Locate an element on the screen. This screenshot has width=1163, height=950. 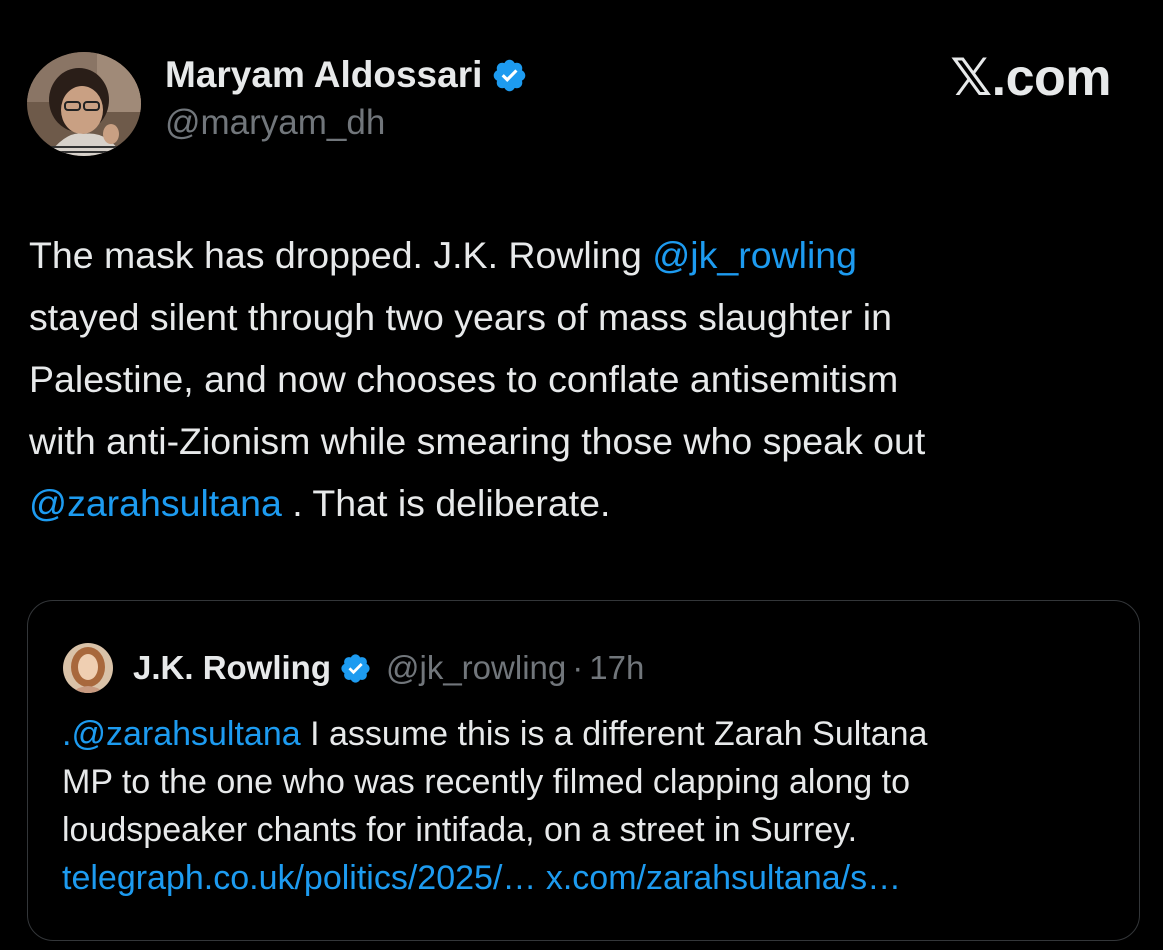
tweet-text-segment: . That is deliberate. is located at coordinates (446, 503).